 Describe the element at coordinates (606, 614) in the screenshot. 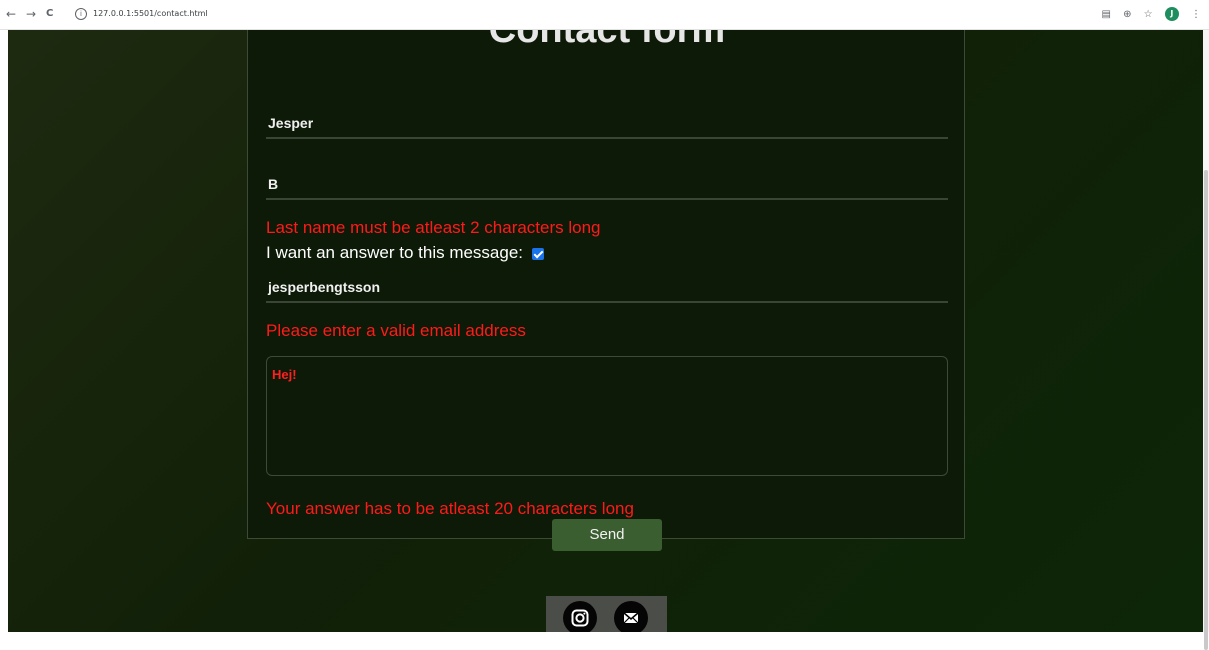

I see `footer-social-bar` at that location.